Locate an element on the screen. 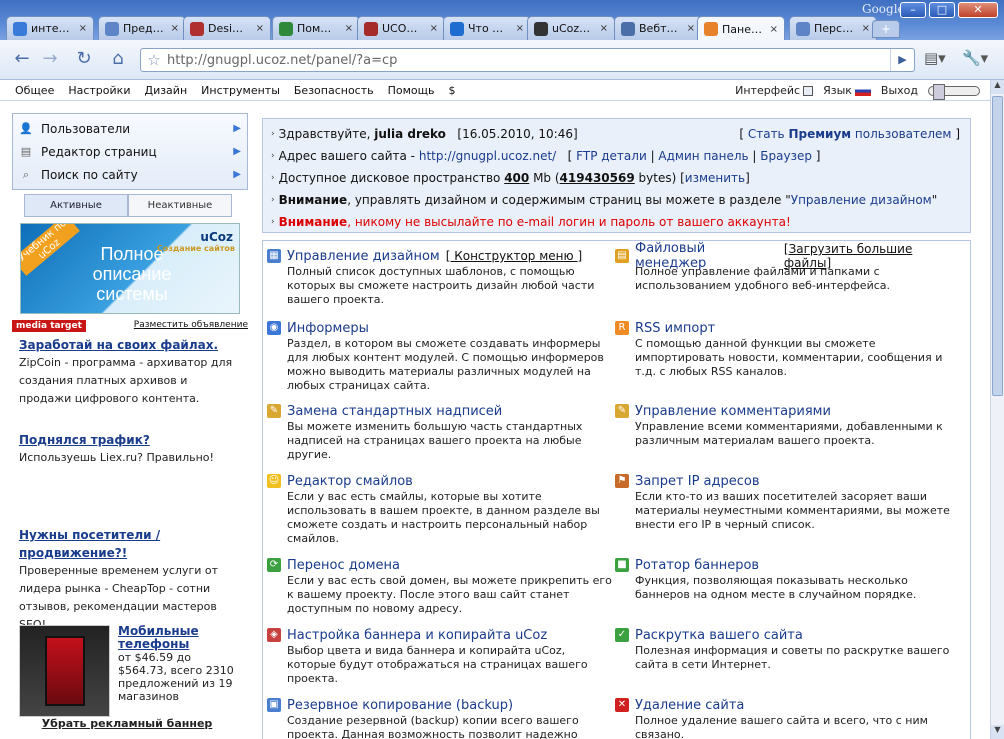 This screenshot has width=1004, height=739. username: julia dreko is located at coordinates (410, 134).